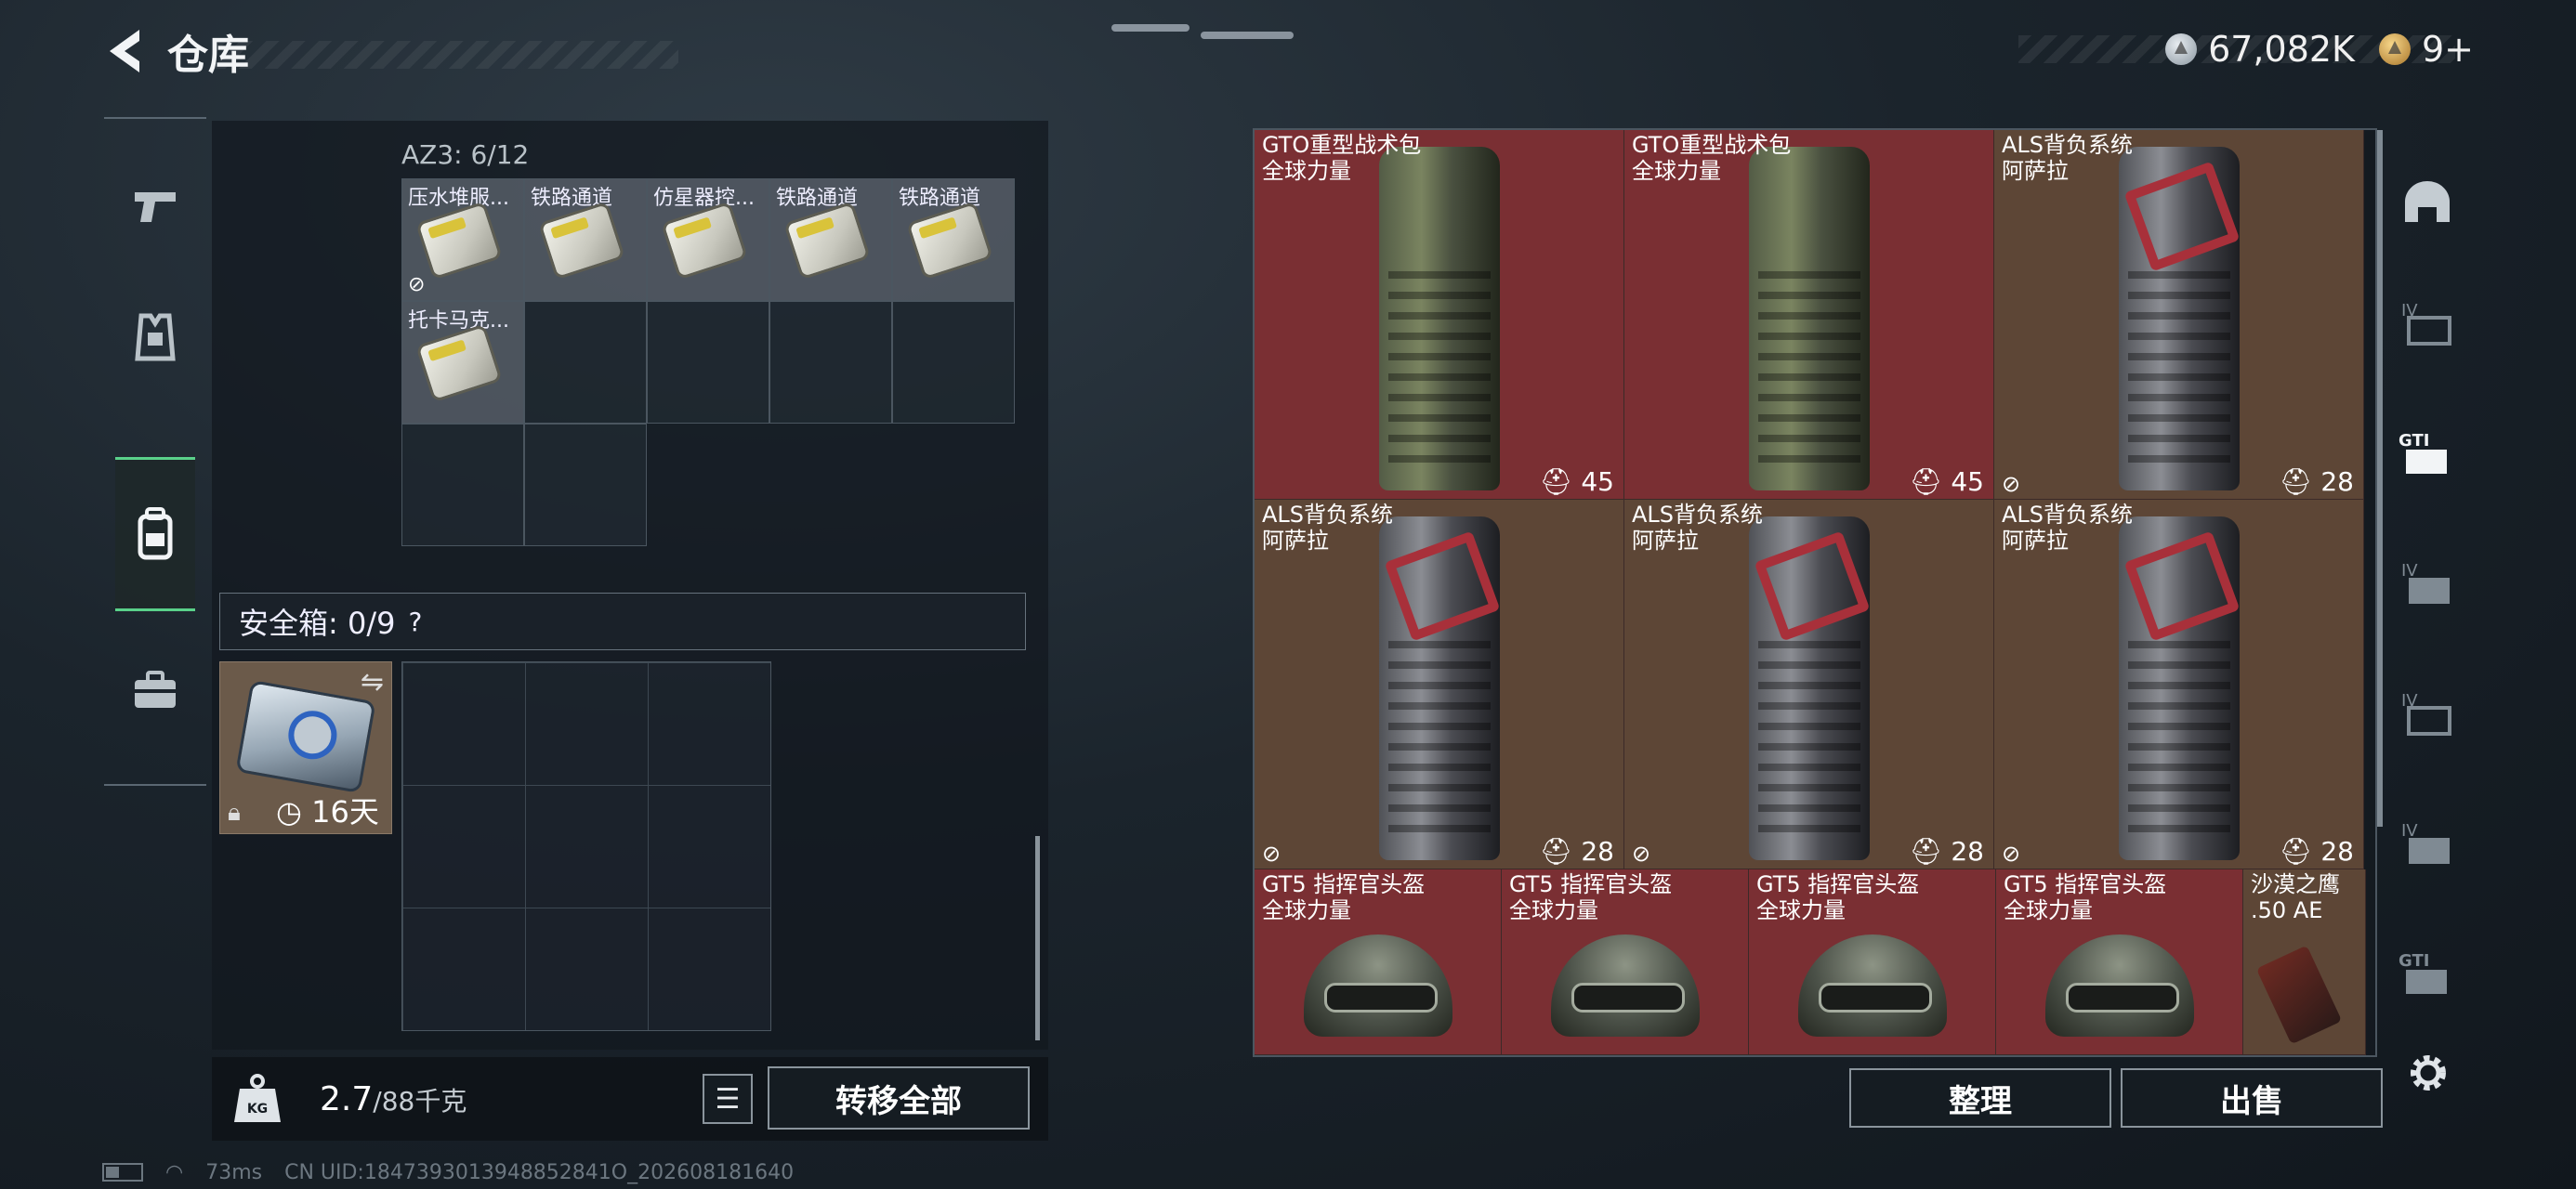 Image resolution: width=2576 pixels, height=1189 pixels. Describe the element at coordinates (462, 240) in the screenshot. I see `storage-item: 压水堆服... ⊘` at that location.